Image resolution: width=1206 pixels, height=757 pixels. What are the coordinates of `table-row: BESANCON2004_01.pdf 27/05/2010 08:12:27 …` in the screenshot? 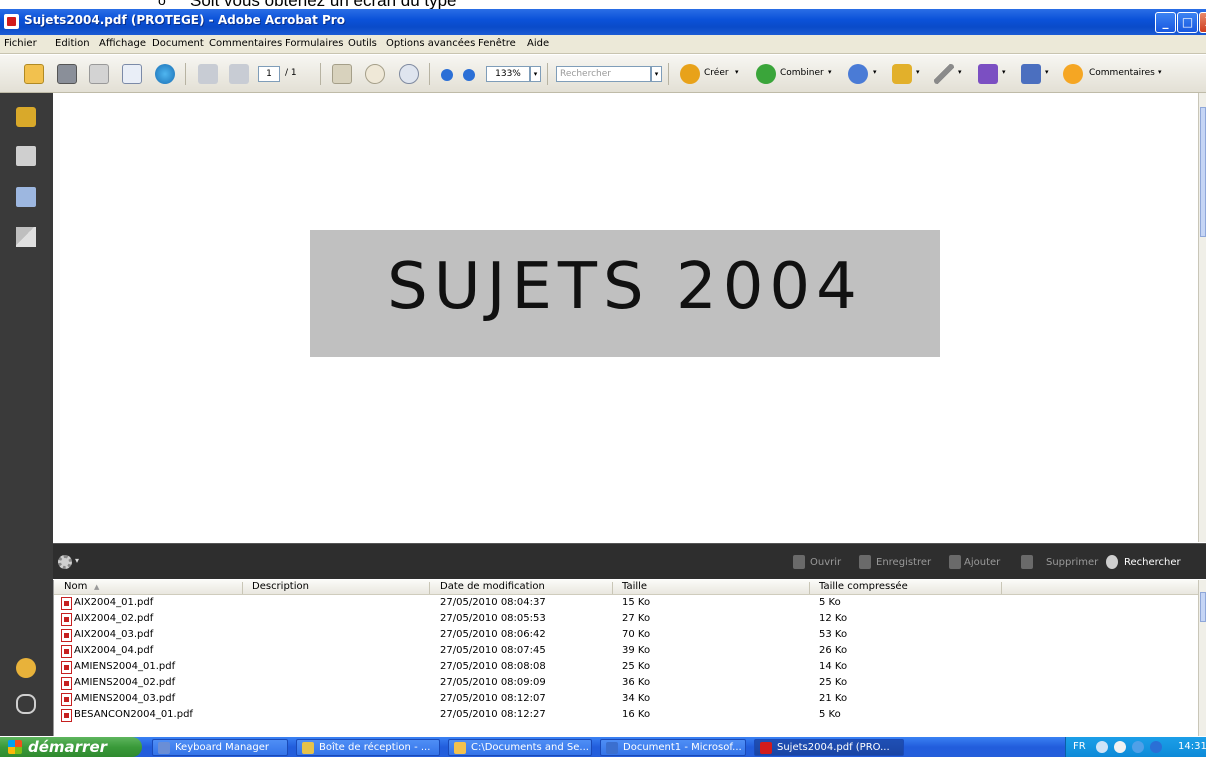 It's located at (626, 715).